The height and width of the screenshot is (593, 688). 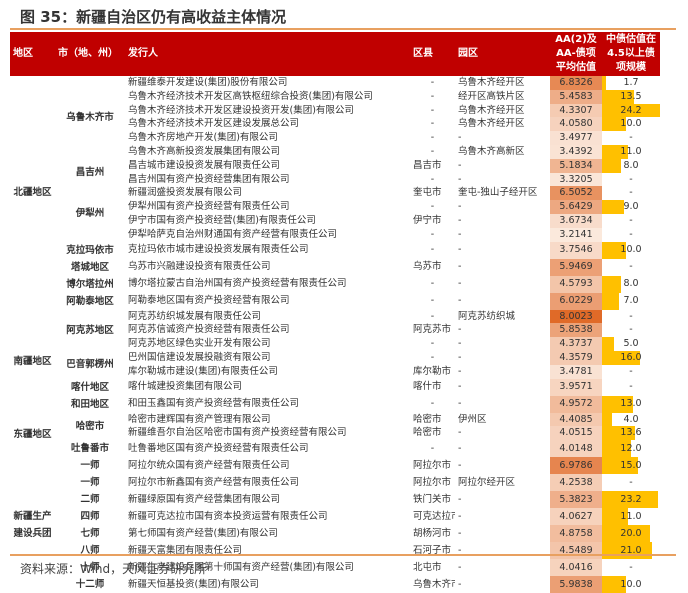 What do you see at coordinates (576, 433) in the screenshot?
I see `avg-valuation-cell: 4.0515` at bounding box center [576, 433].